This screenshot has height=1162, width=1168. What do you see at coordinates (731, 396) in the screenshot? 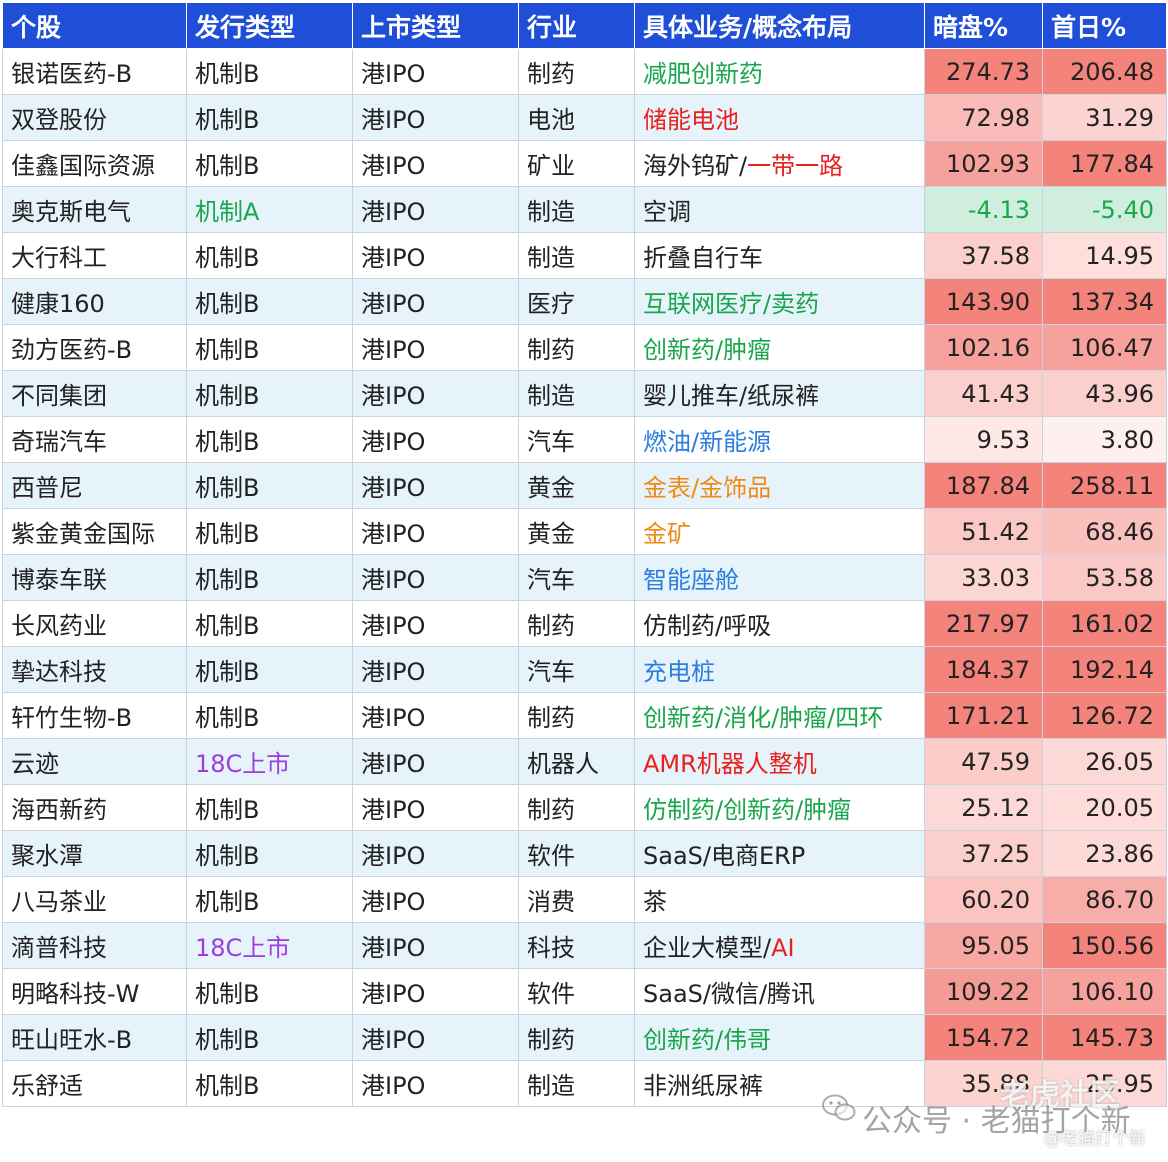
I see `concept-segment: 婴儿推车/纸尿裤` at bounding box center [731, 396].